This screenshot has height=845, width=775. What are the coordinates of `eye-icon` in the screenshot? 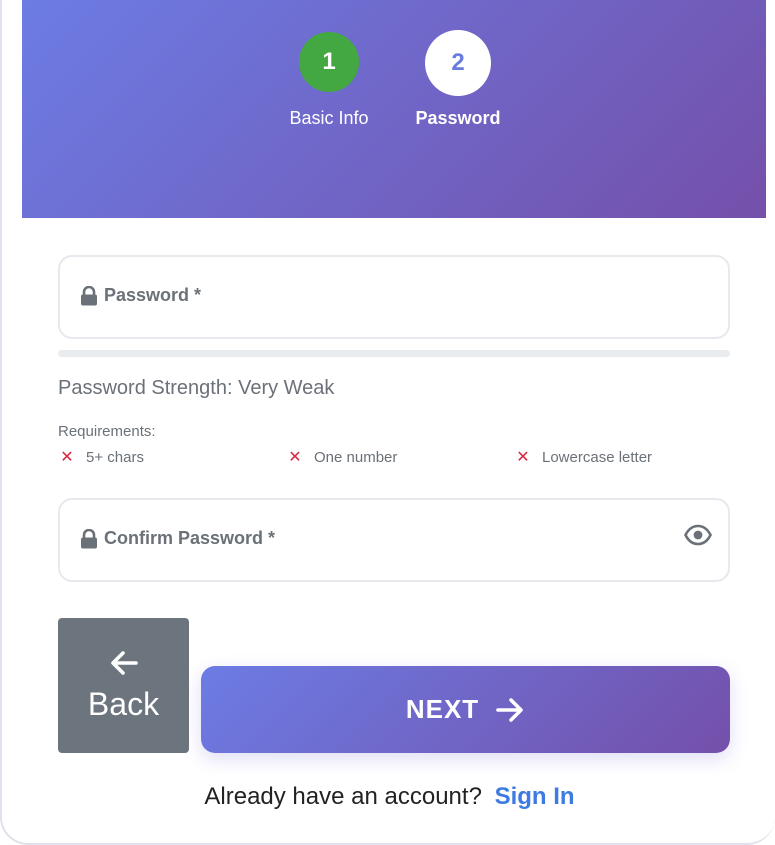 It's located at (698, 535).